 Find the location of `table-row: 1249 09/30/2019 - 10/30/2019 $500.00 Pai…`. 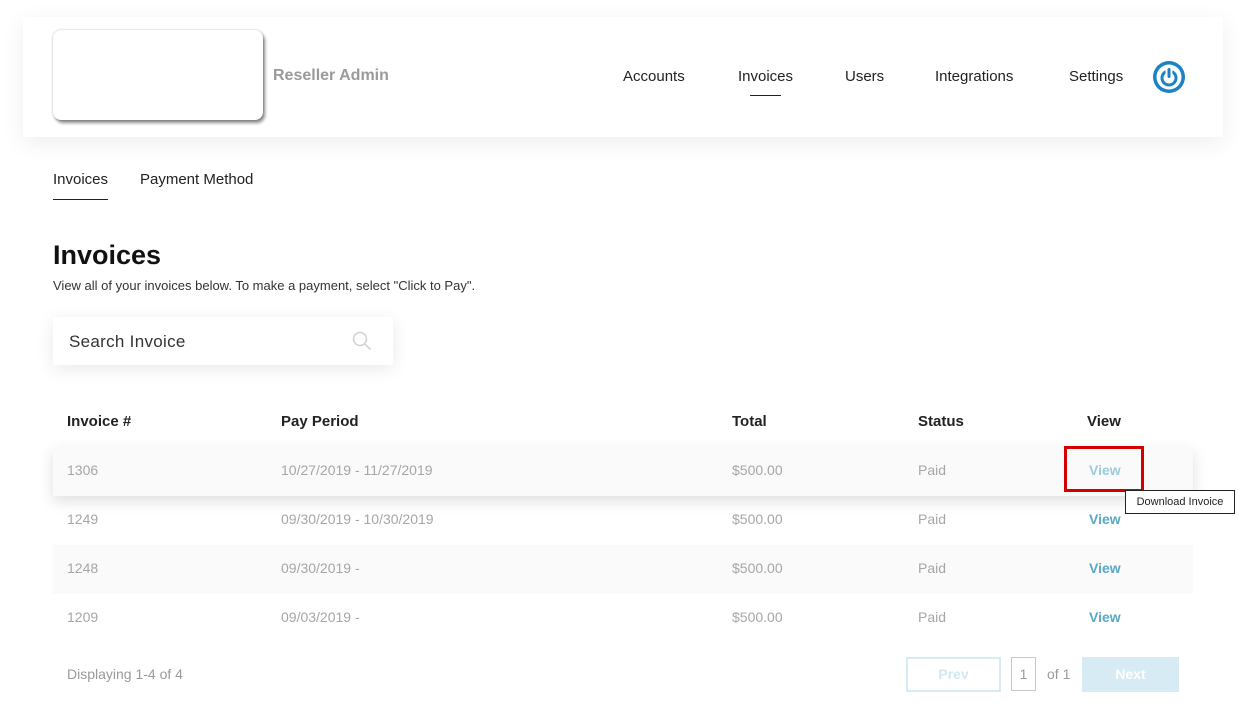

table-row: 1249 09/30/2019 - 10/30/2019 $500.00 Pai… is located at coordinates (623, 520).